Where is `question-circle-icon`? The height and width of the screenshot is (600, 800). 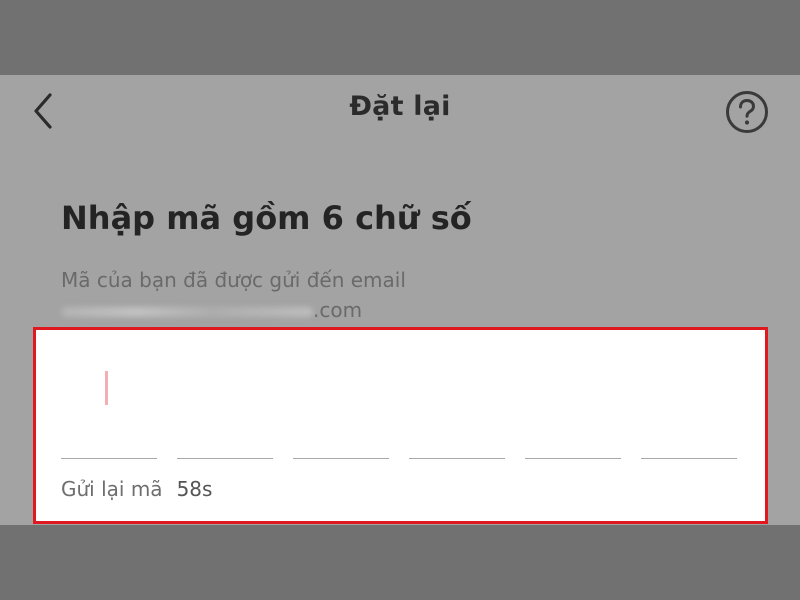 question-circle-icon is located at coordinates (747, 112).